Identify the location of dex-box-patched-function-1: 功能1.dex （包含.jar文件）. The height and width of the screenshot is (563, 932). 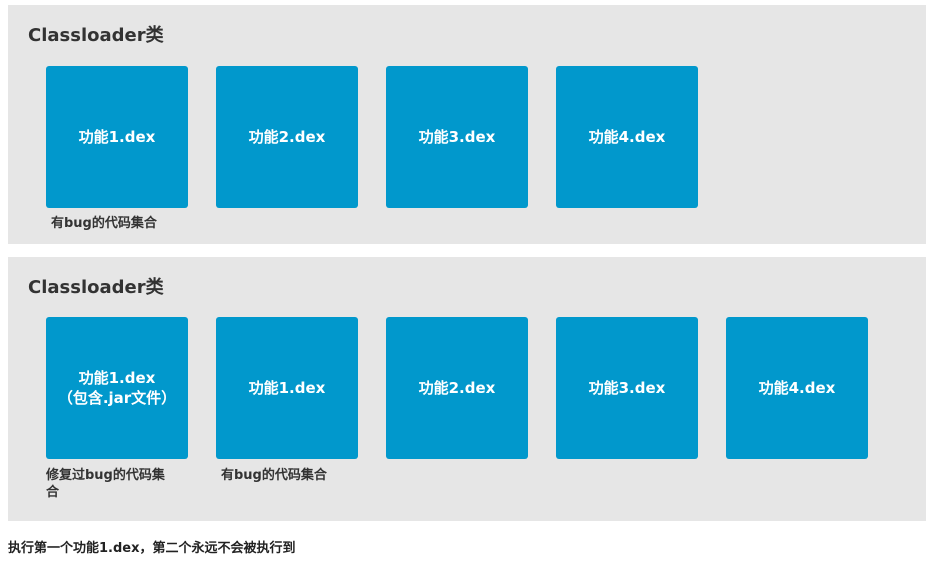
(117, 388).